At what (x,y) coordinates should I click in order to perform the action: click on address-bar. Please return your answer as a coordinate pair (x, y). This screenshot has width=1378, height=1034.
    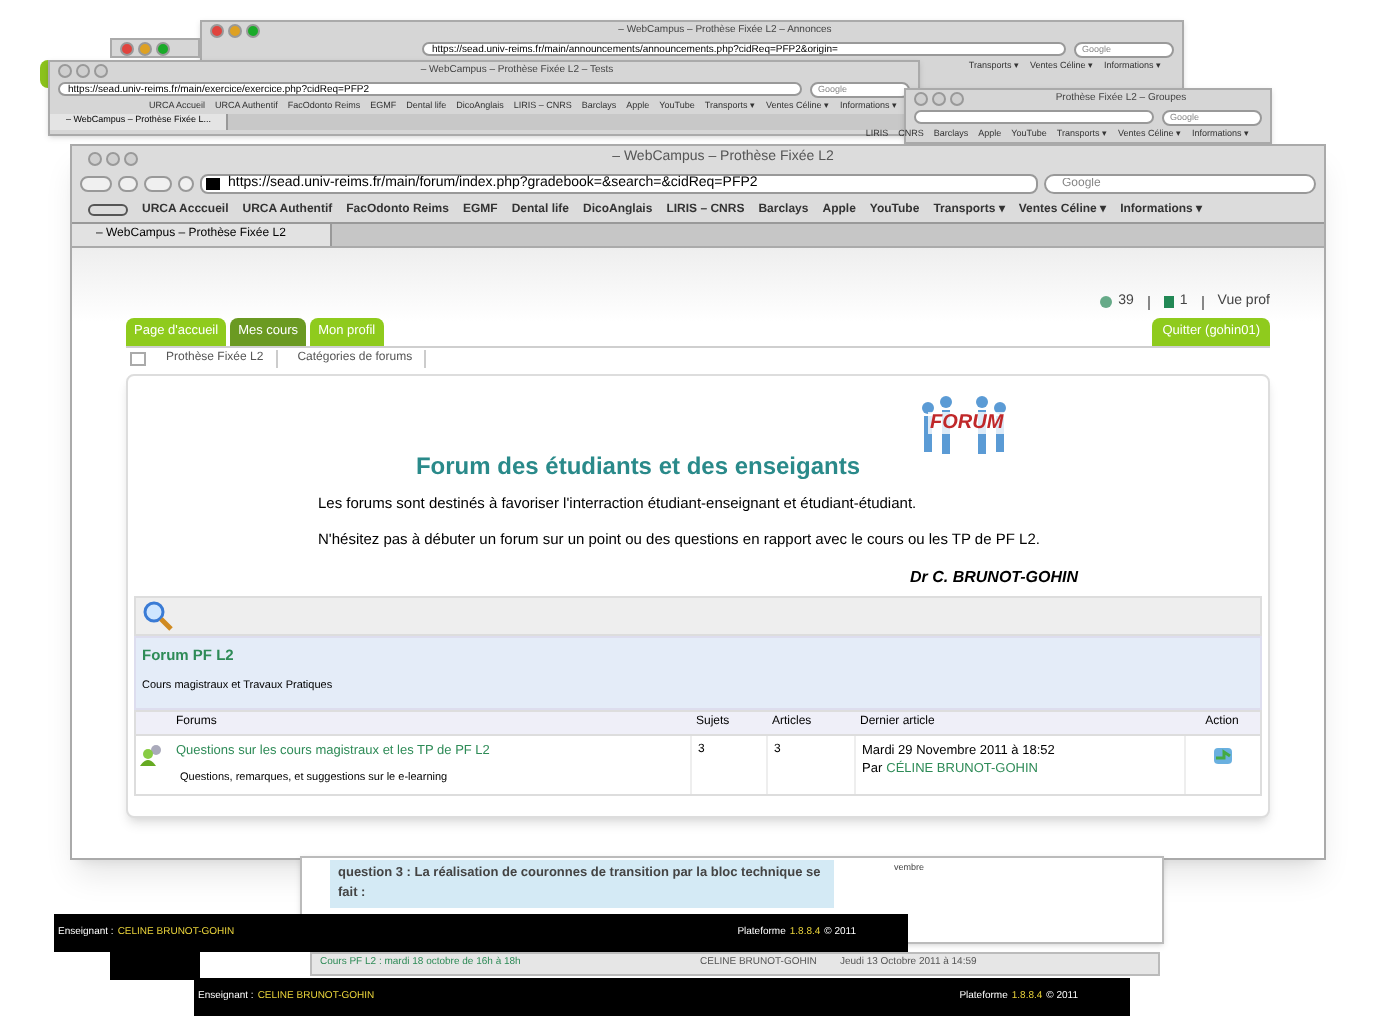
    Looking at the image, I should click on (1034, 117).